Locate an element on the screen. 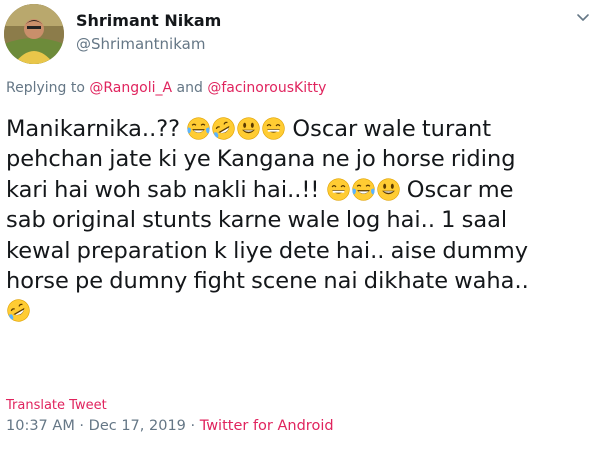 Image resolution: width=600 pixels, height=450 pixels. tweet-text-segment: Oscar wale turant is located at coordinates (389, 129).